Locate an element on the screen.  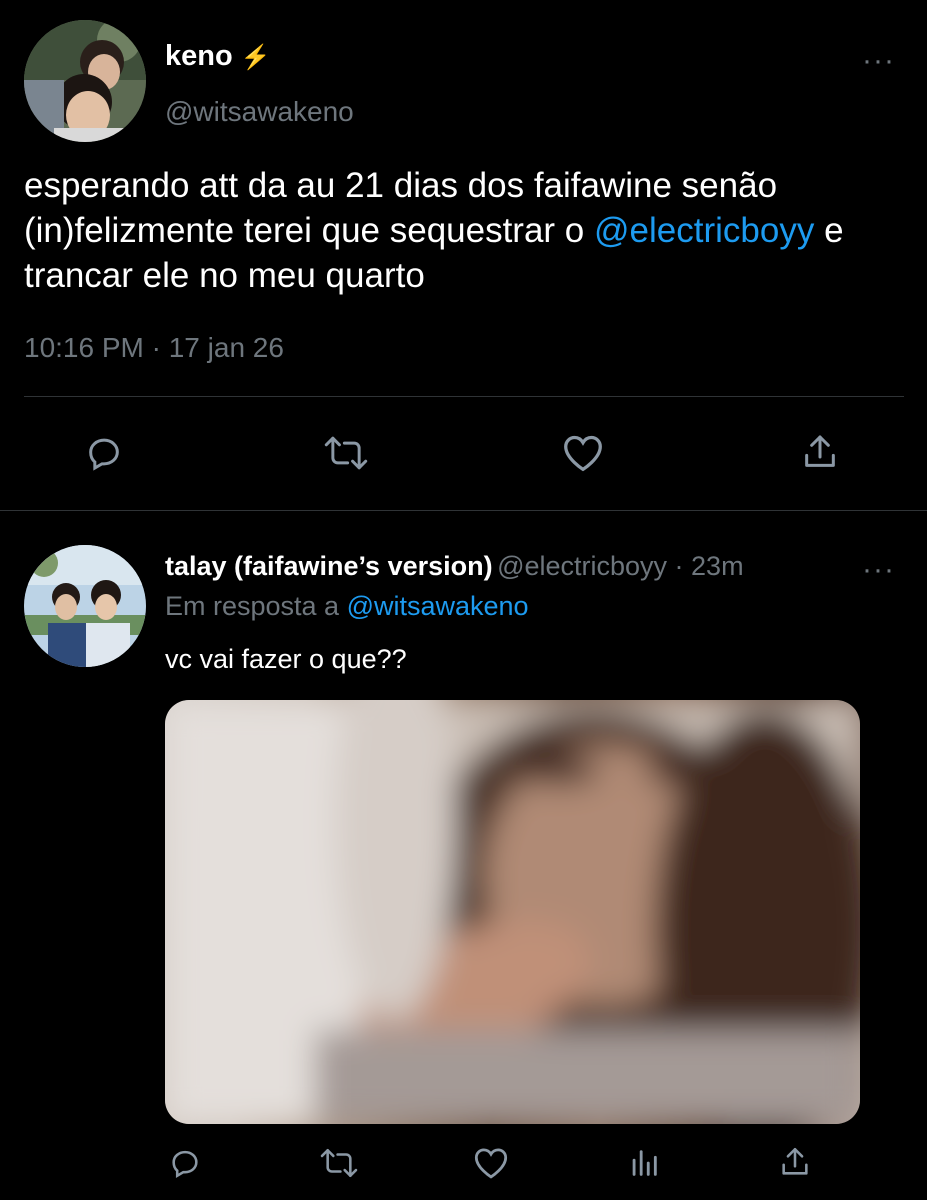
reply-author-name: talay (faifawine’s version) is located at coordinates (329, 566).